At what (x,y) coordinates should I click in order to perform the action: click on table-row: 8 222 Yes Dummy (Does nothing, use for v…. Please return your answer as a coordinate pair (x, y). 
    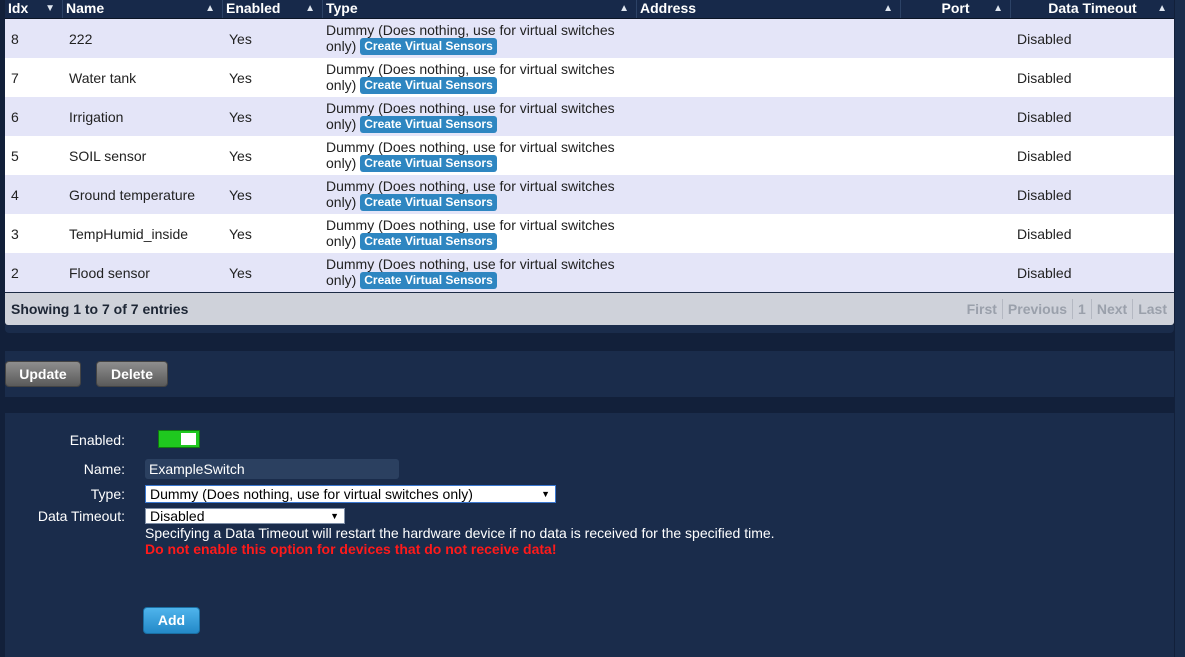
    Looking at the image, I should click on (589, 38).